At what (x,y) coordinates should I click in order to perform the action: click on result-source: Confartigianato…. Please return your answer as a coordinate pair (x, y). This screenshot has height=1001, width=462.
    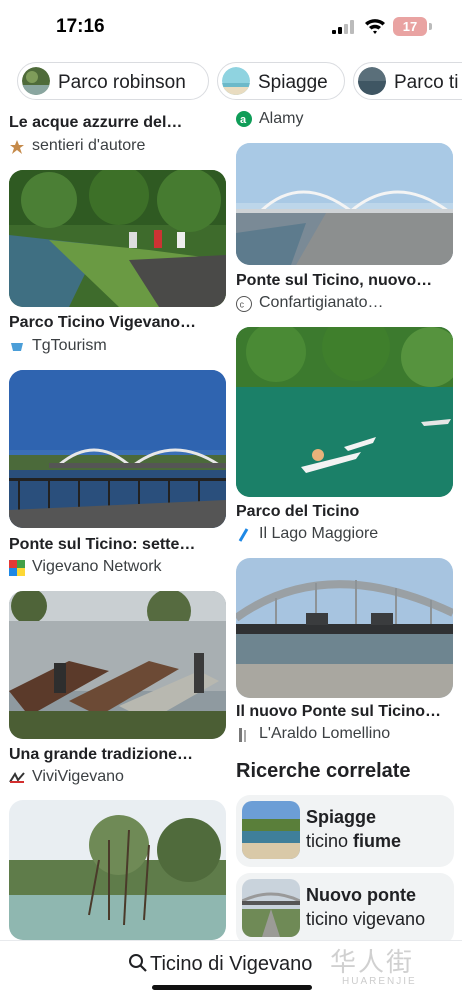
    Looking at the image, I should click on (321, 302).